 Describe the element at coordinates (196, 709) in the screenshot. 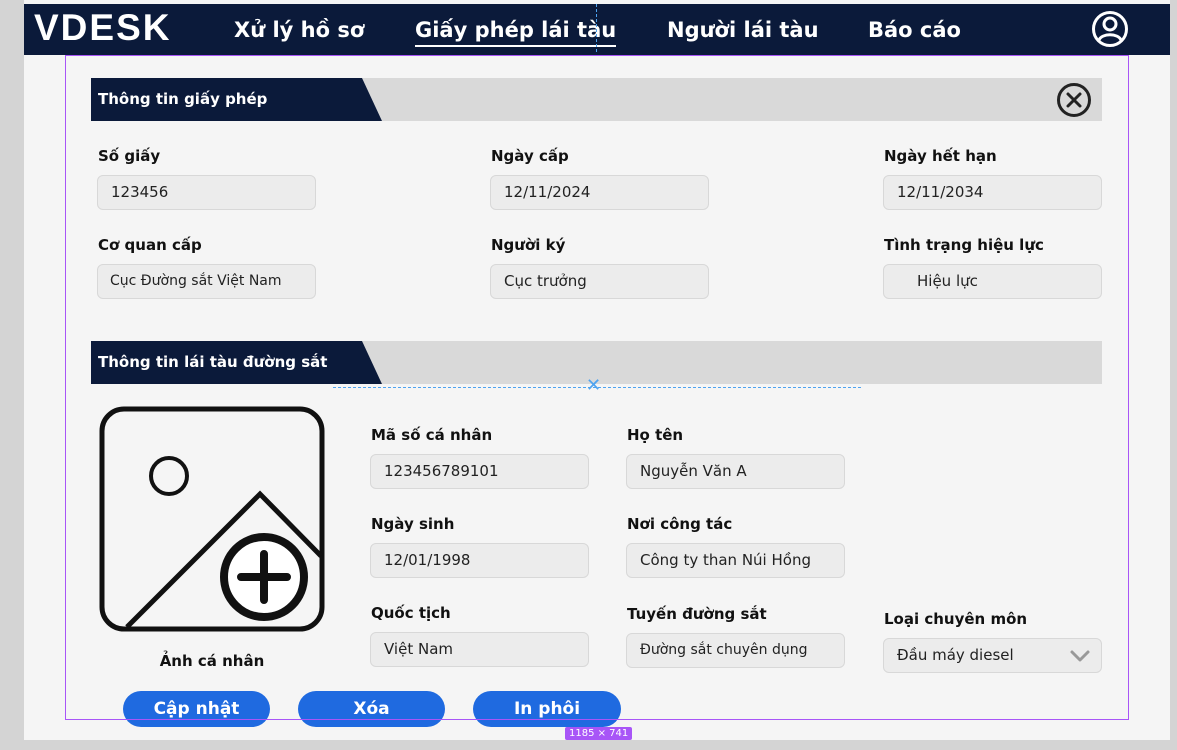

I see `update-button: Cập nhật` at that location.